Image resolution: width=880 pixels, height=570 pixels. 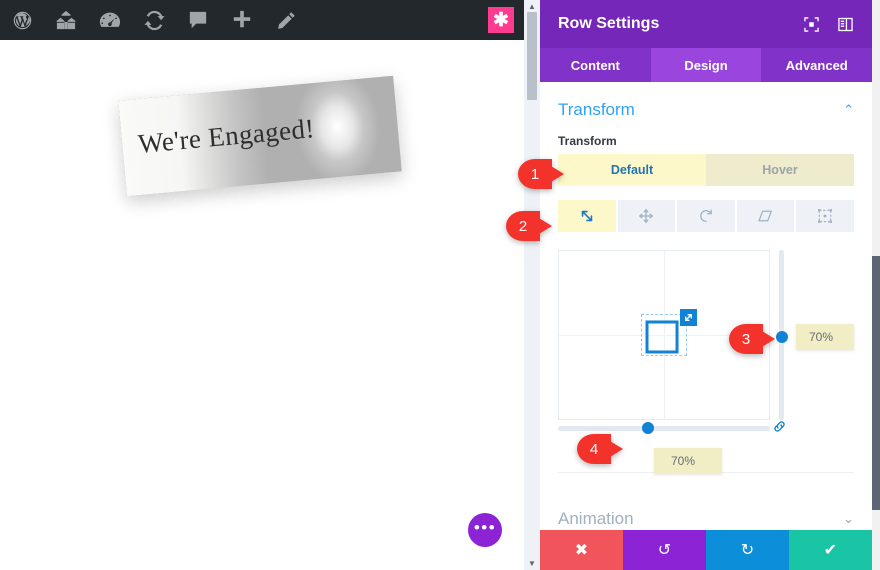 What do you see at coordinates (746, 339) in the screenshot?
I see `marker-3-number: 3` at bounding box center [746, 339].